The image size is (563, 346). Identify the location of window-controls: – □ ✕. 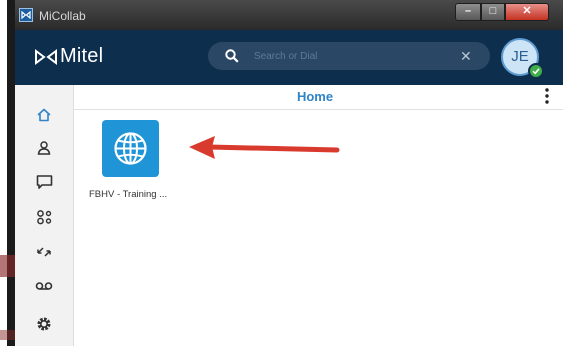
(502, 12).